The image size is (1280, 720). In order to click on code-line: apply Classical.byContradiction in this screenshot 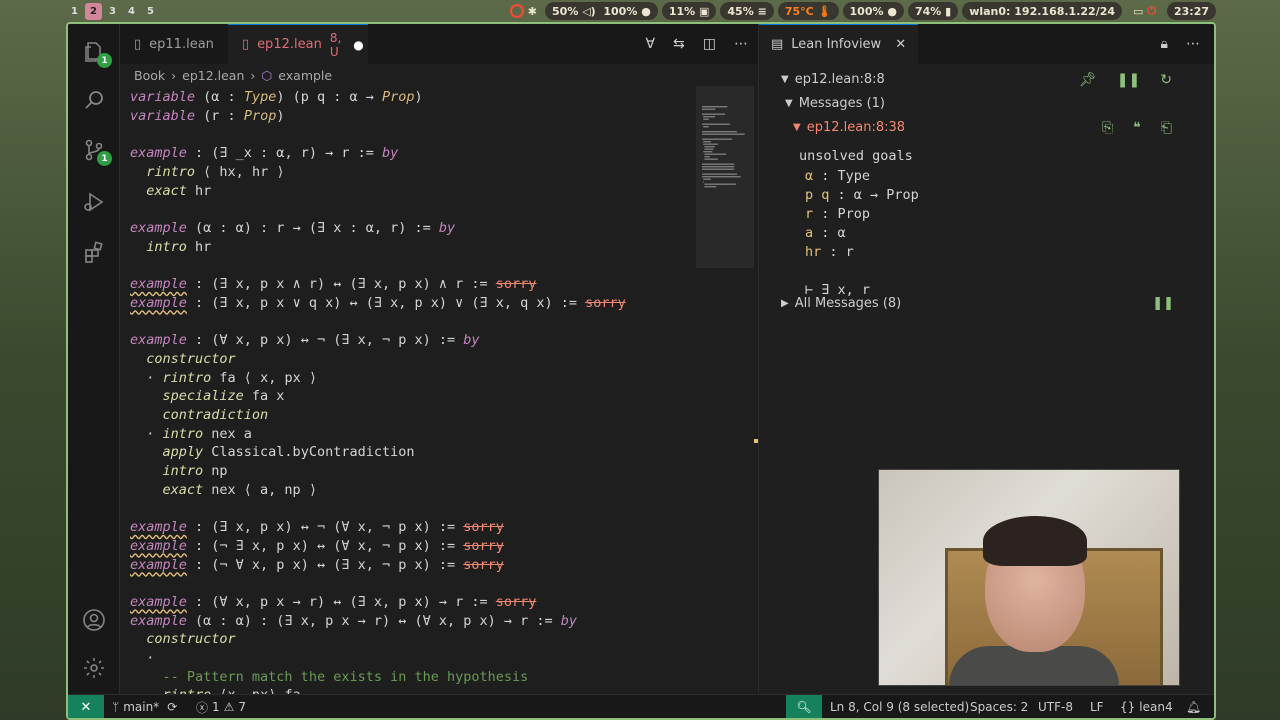, I will do `click(272, 452)`.